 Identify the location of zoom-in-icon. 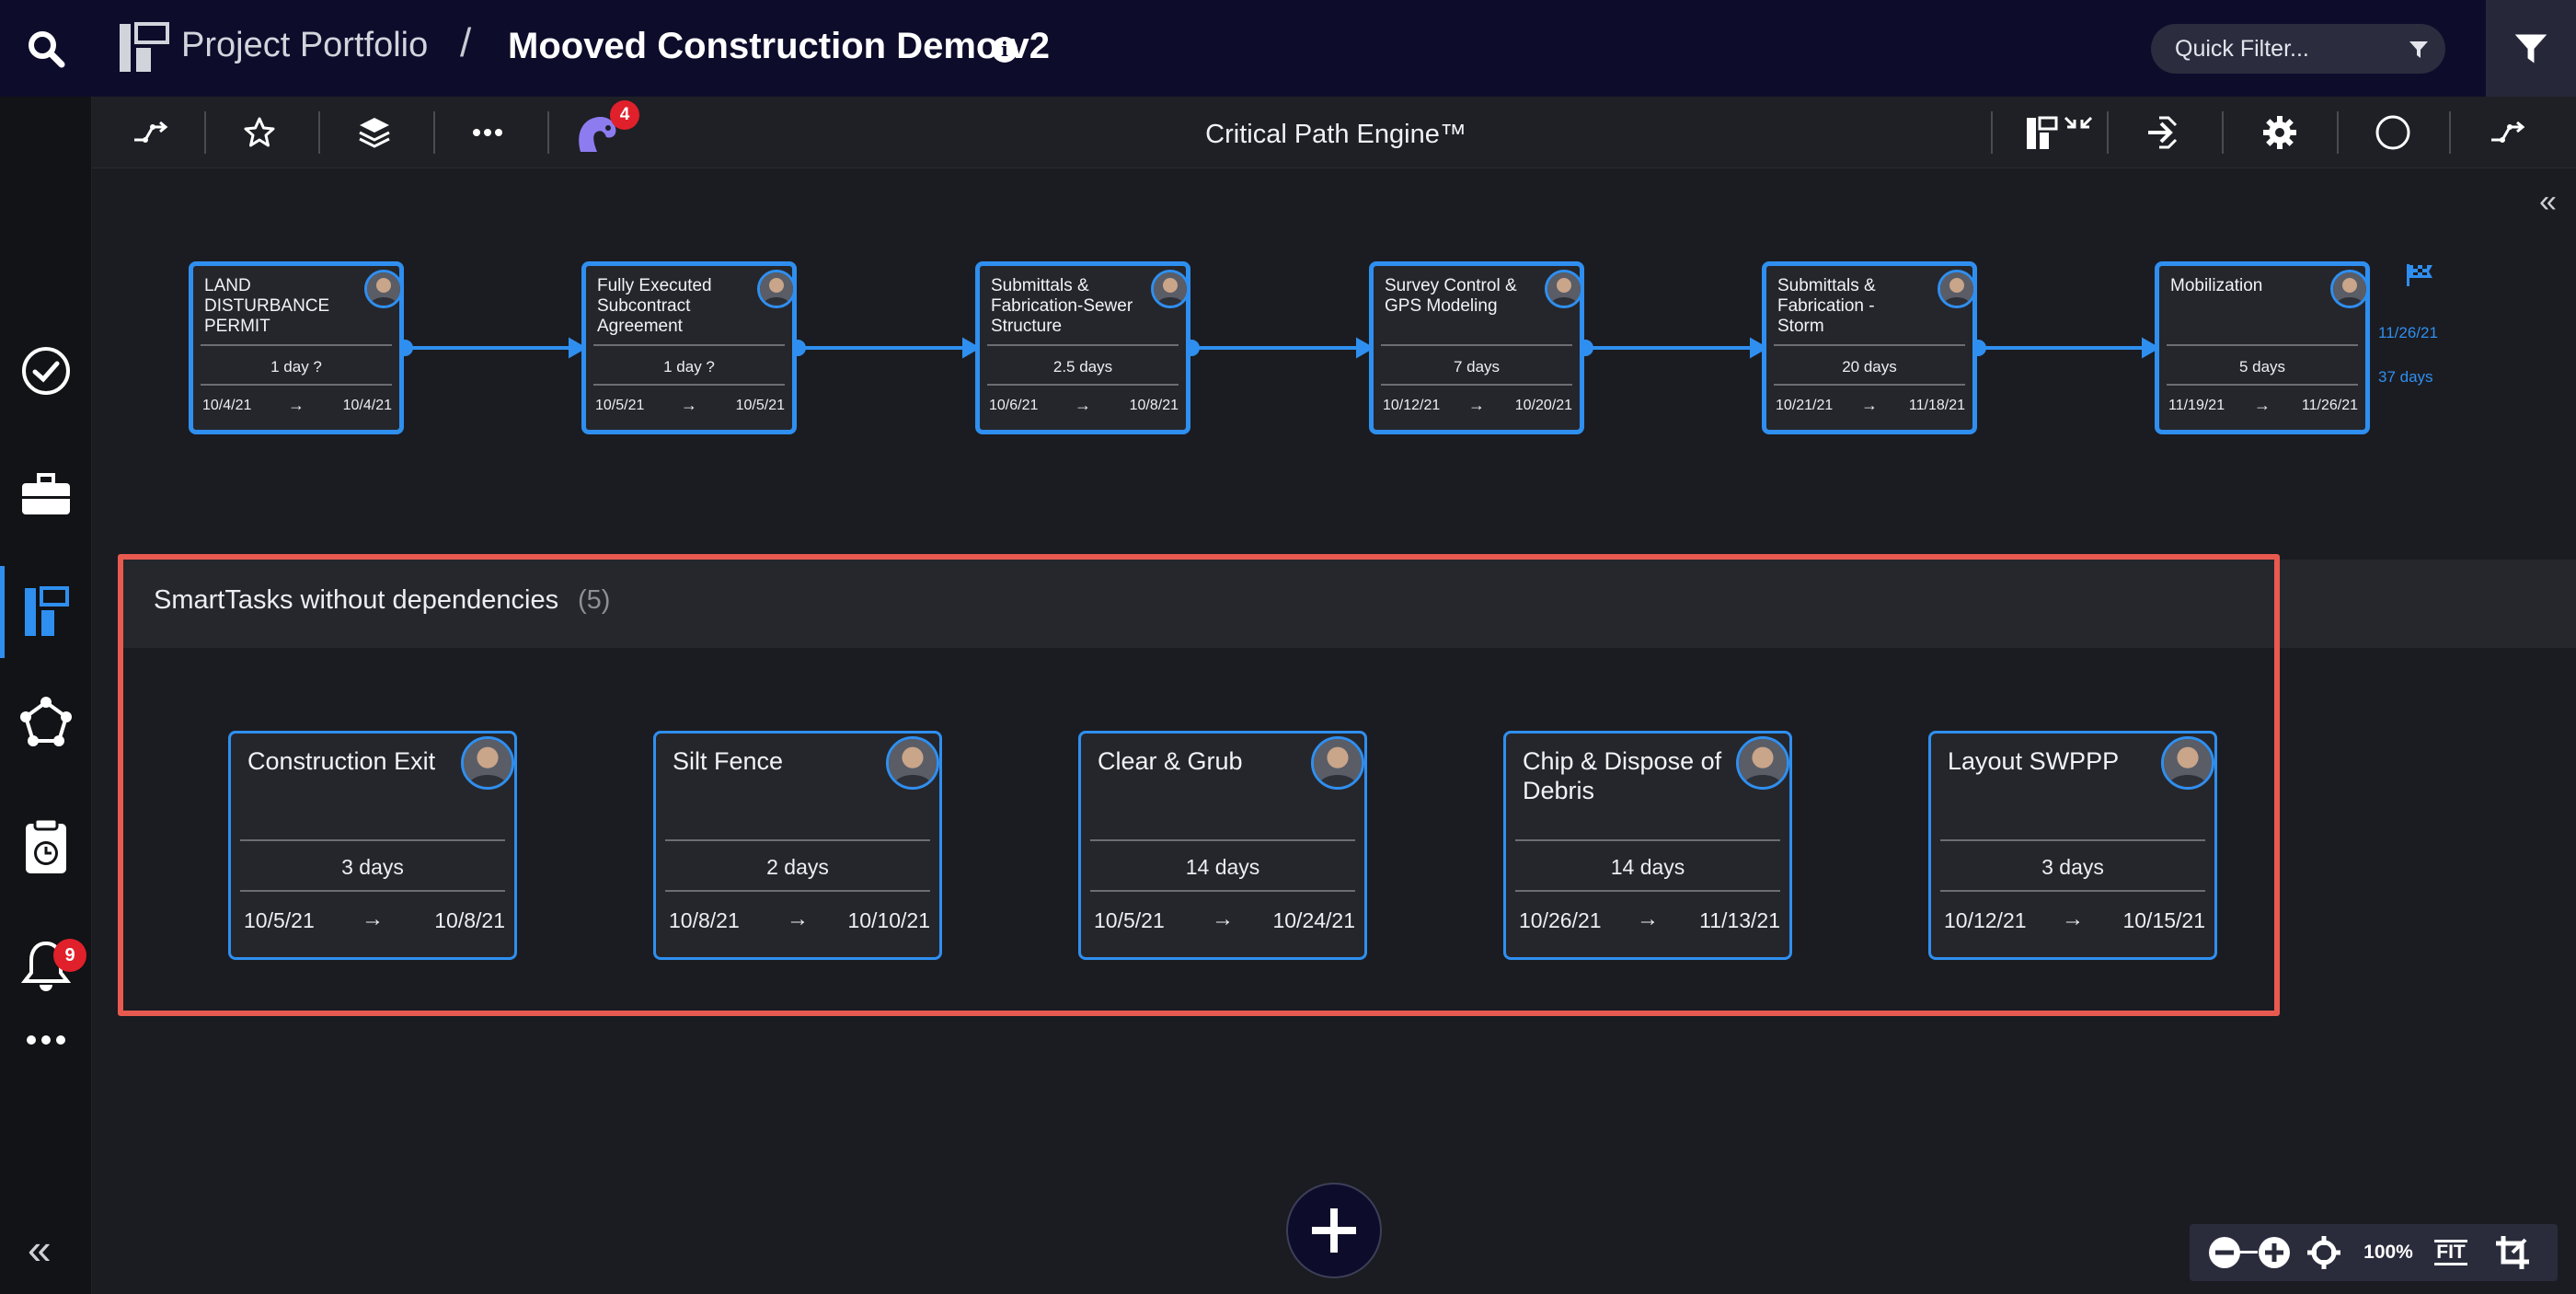
(2274, 1252).